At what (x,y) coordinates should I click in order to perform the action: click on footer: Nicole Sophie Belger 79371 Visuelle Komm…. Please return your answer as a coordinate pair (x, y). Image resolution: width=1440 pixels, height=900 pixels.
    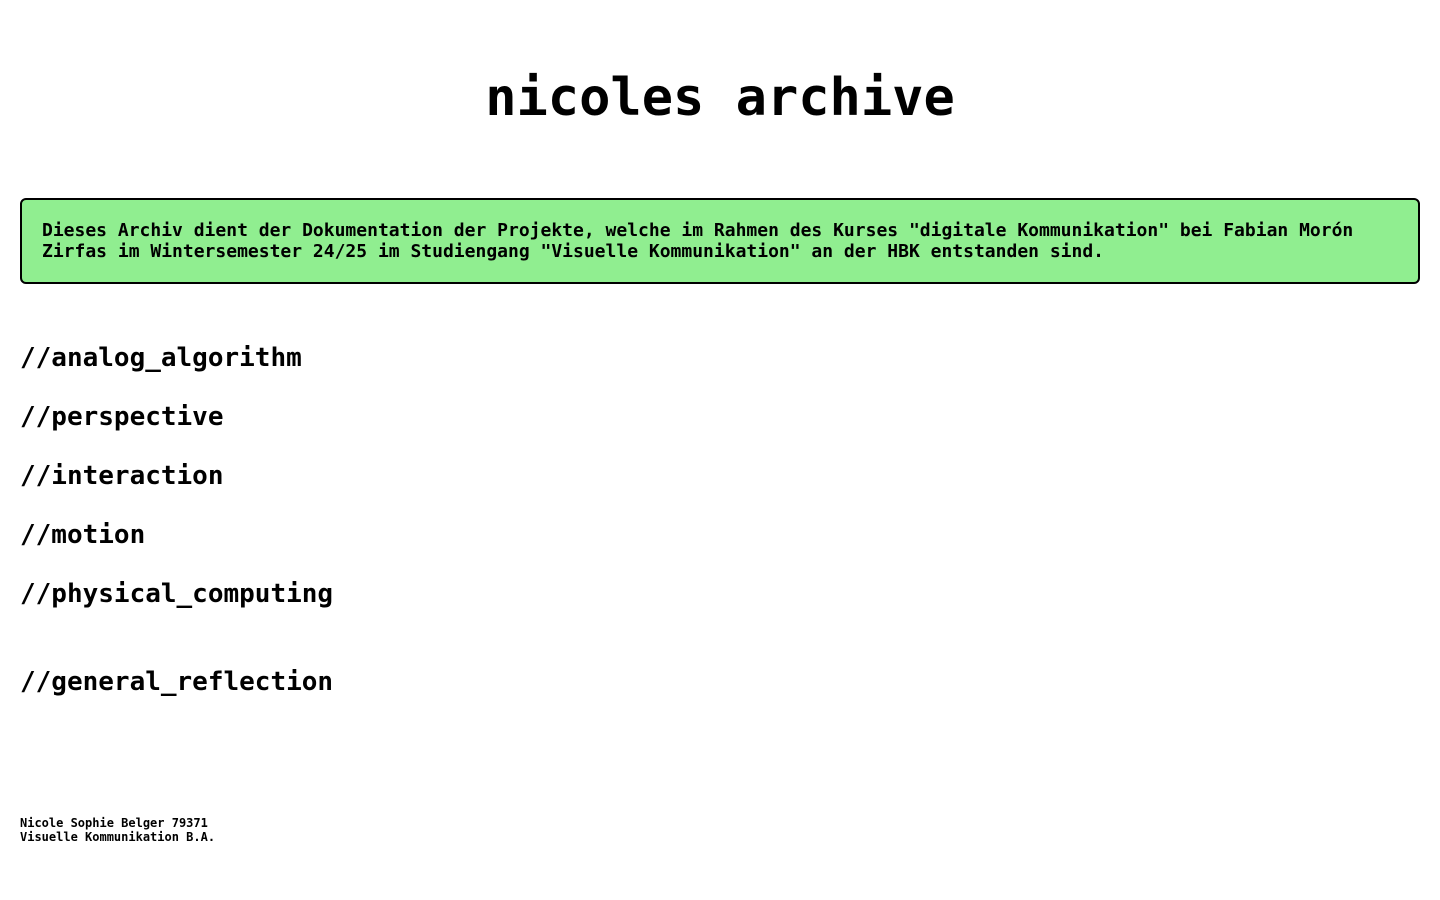
    Looking at the image, I should click on (117, 830).